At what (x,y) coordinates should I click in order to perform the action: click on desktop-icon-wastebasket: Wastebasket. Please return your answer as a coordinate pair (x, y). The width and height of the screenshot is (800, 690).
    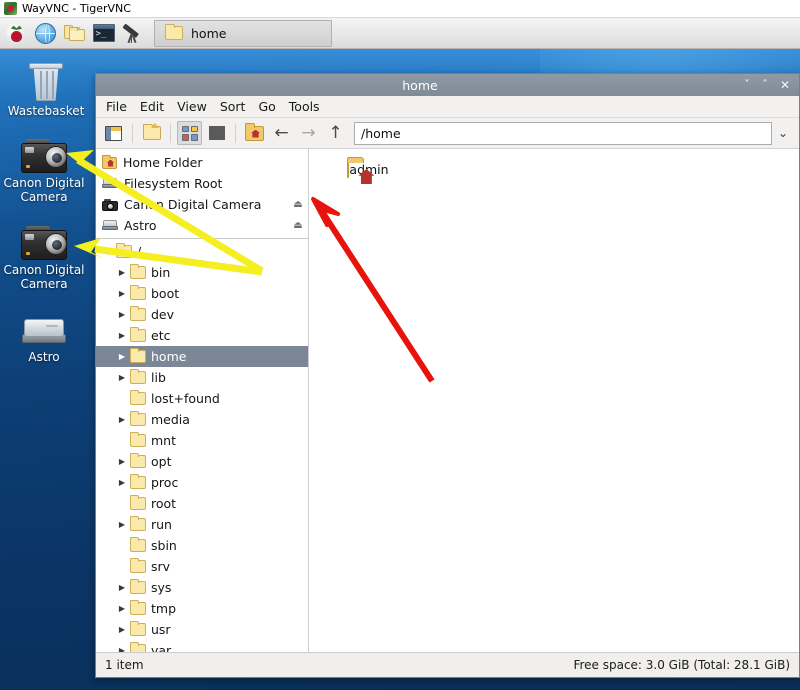
    Looking at the image, I should click on (46, 86).